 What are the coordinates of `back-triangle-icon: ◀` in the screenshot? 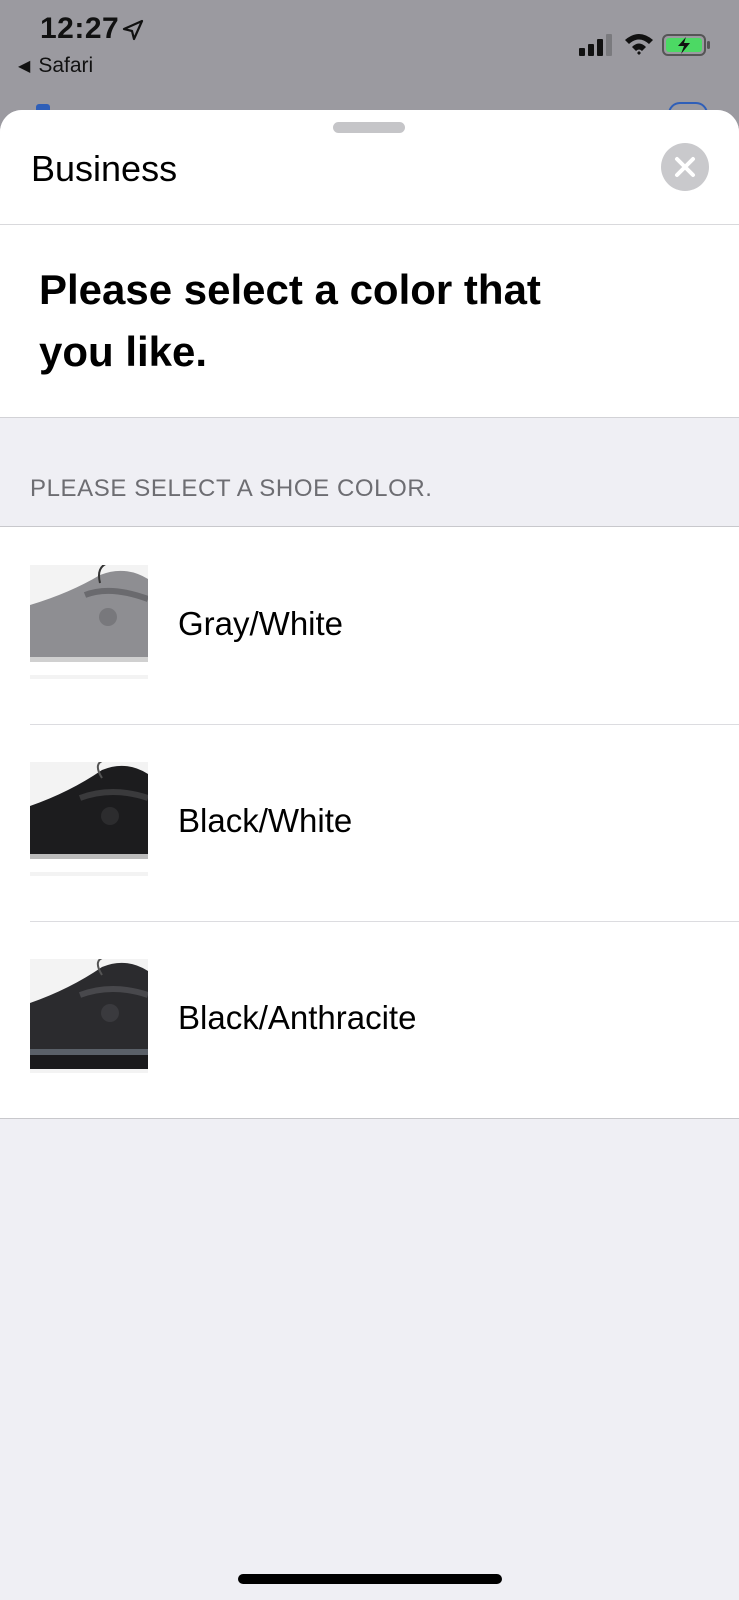 It's located at (24, 66).